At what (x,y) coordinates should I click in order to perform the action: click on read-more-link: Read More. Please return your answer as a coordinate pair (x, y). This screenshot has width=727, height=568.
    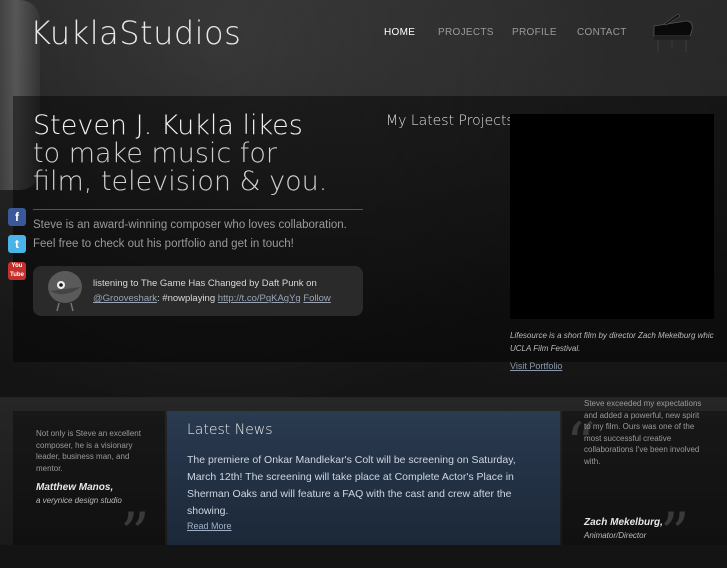
    Looking at the image, I should click on (209, 526).